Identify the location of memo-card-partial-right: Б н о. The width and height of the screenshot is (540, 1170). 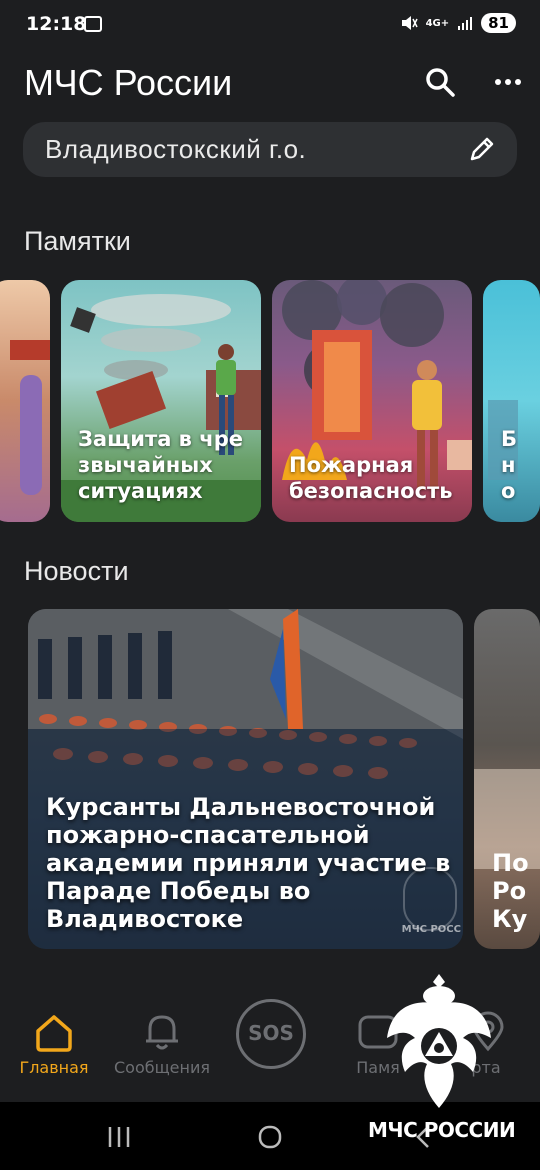
(511, 401).